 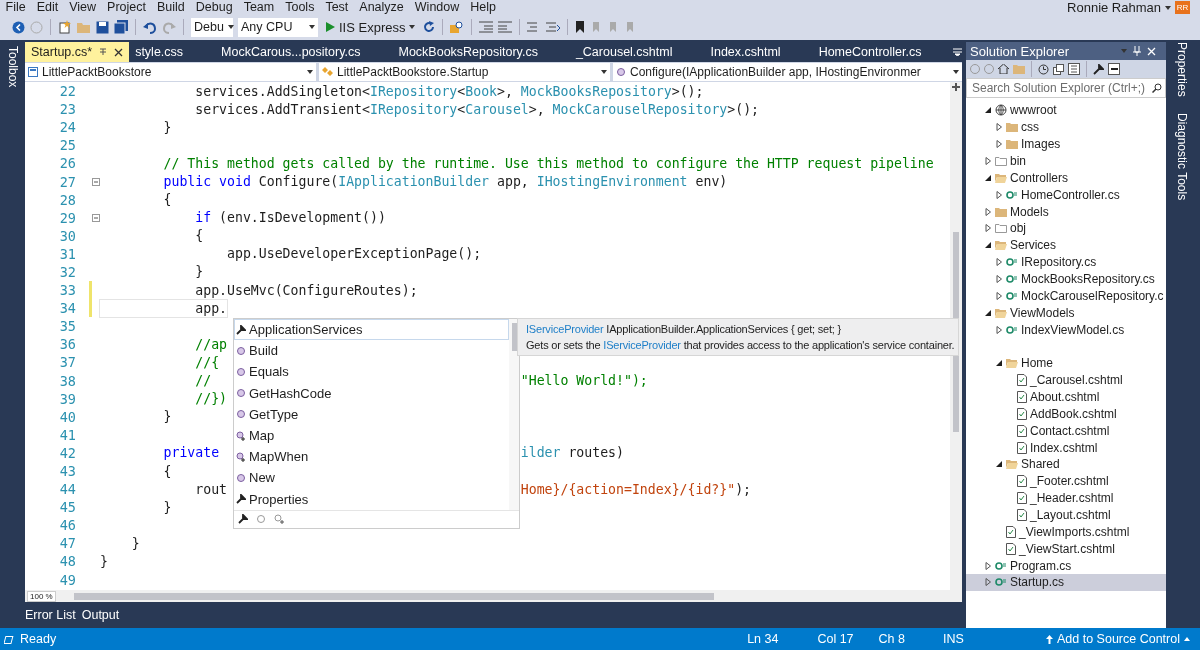 I want to click on tree-item: AddBook.cshtml, so click(x=1066, y=414).